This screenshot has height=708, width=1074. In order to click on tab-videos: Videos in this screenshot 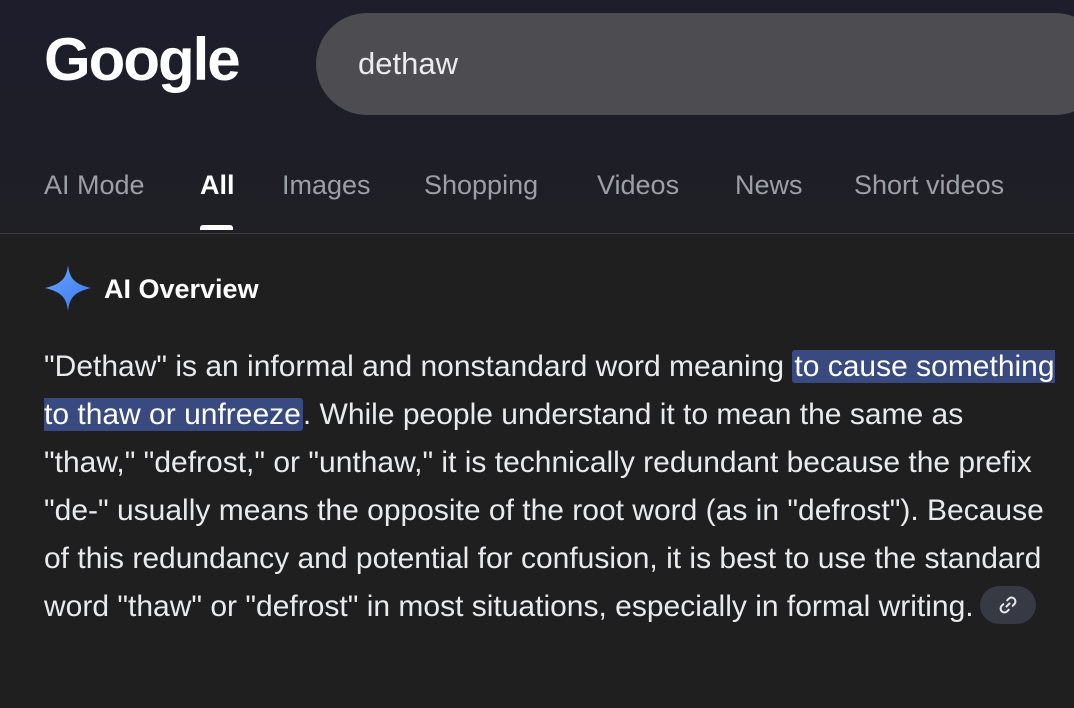, I will do `click(638, 185)`.